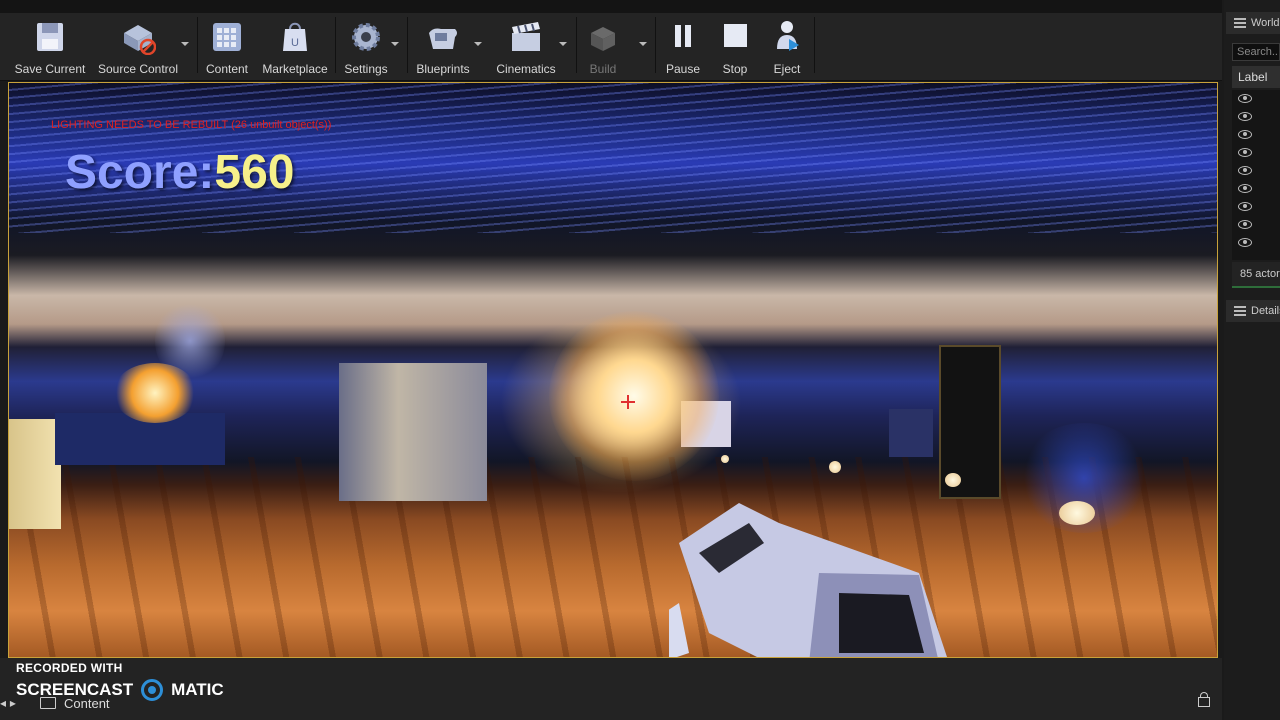 The image size is (1280, 720). I want to click on screencast-o-matic-watermark: SCREENCAST MATIC, so click(120, 690).